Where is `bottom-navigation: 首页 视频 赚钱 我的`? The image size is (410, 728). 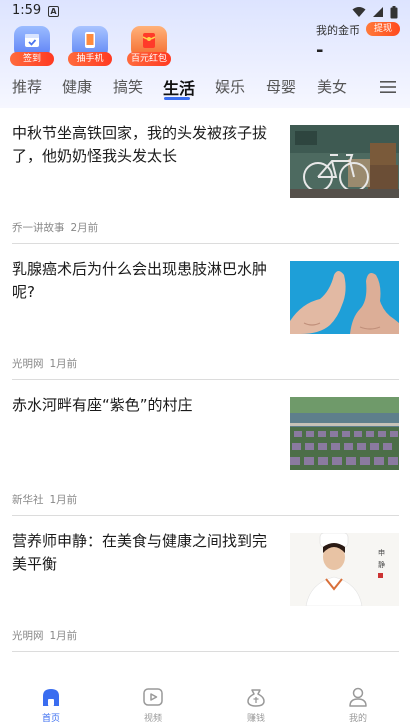
bottom-navigation: 首页 视频 赚钱 我的 is located at coordinates (205, 704).